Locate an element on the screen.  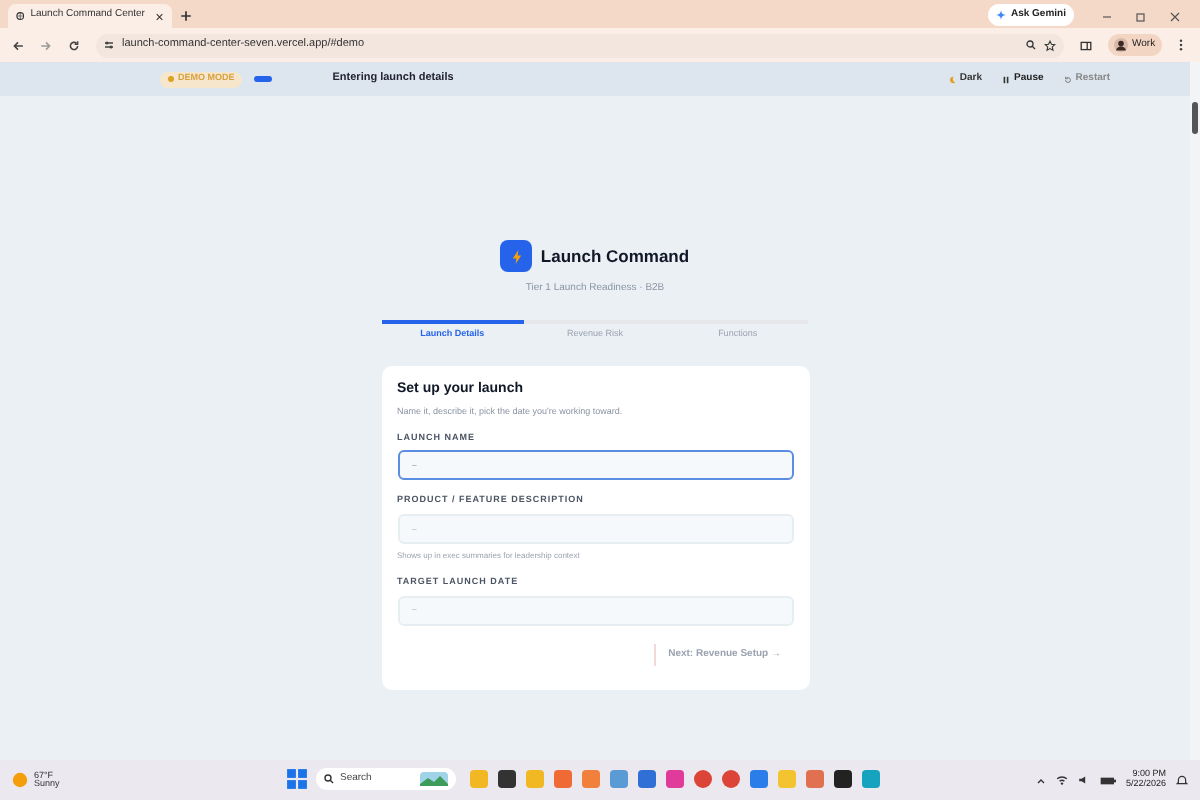
new-tab-icon is located at coordinates (186, 16).